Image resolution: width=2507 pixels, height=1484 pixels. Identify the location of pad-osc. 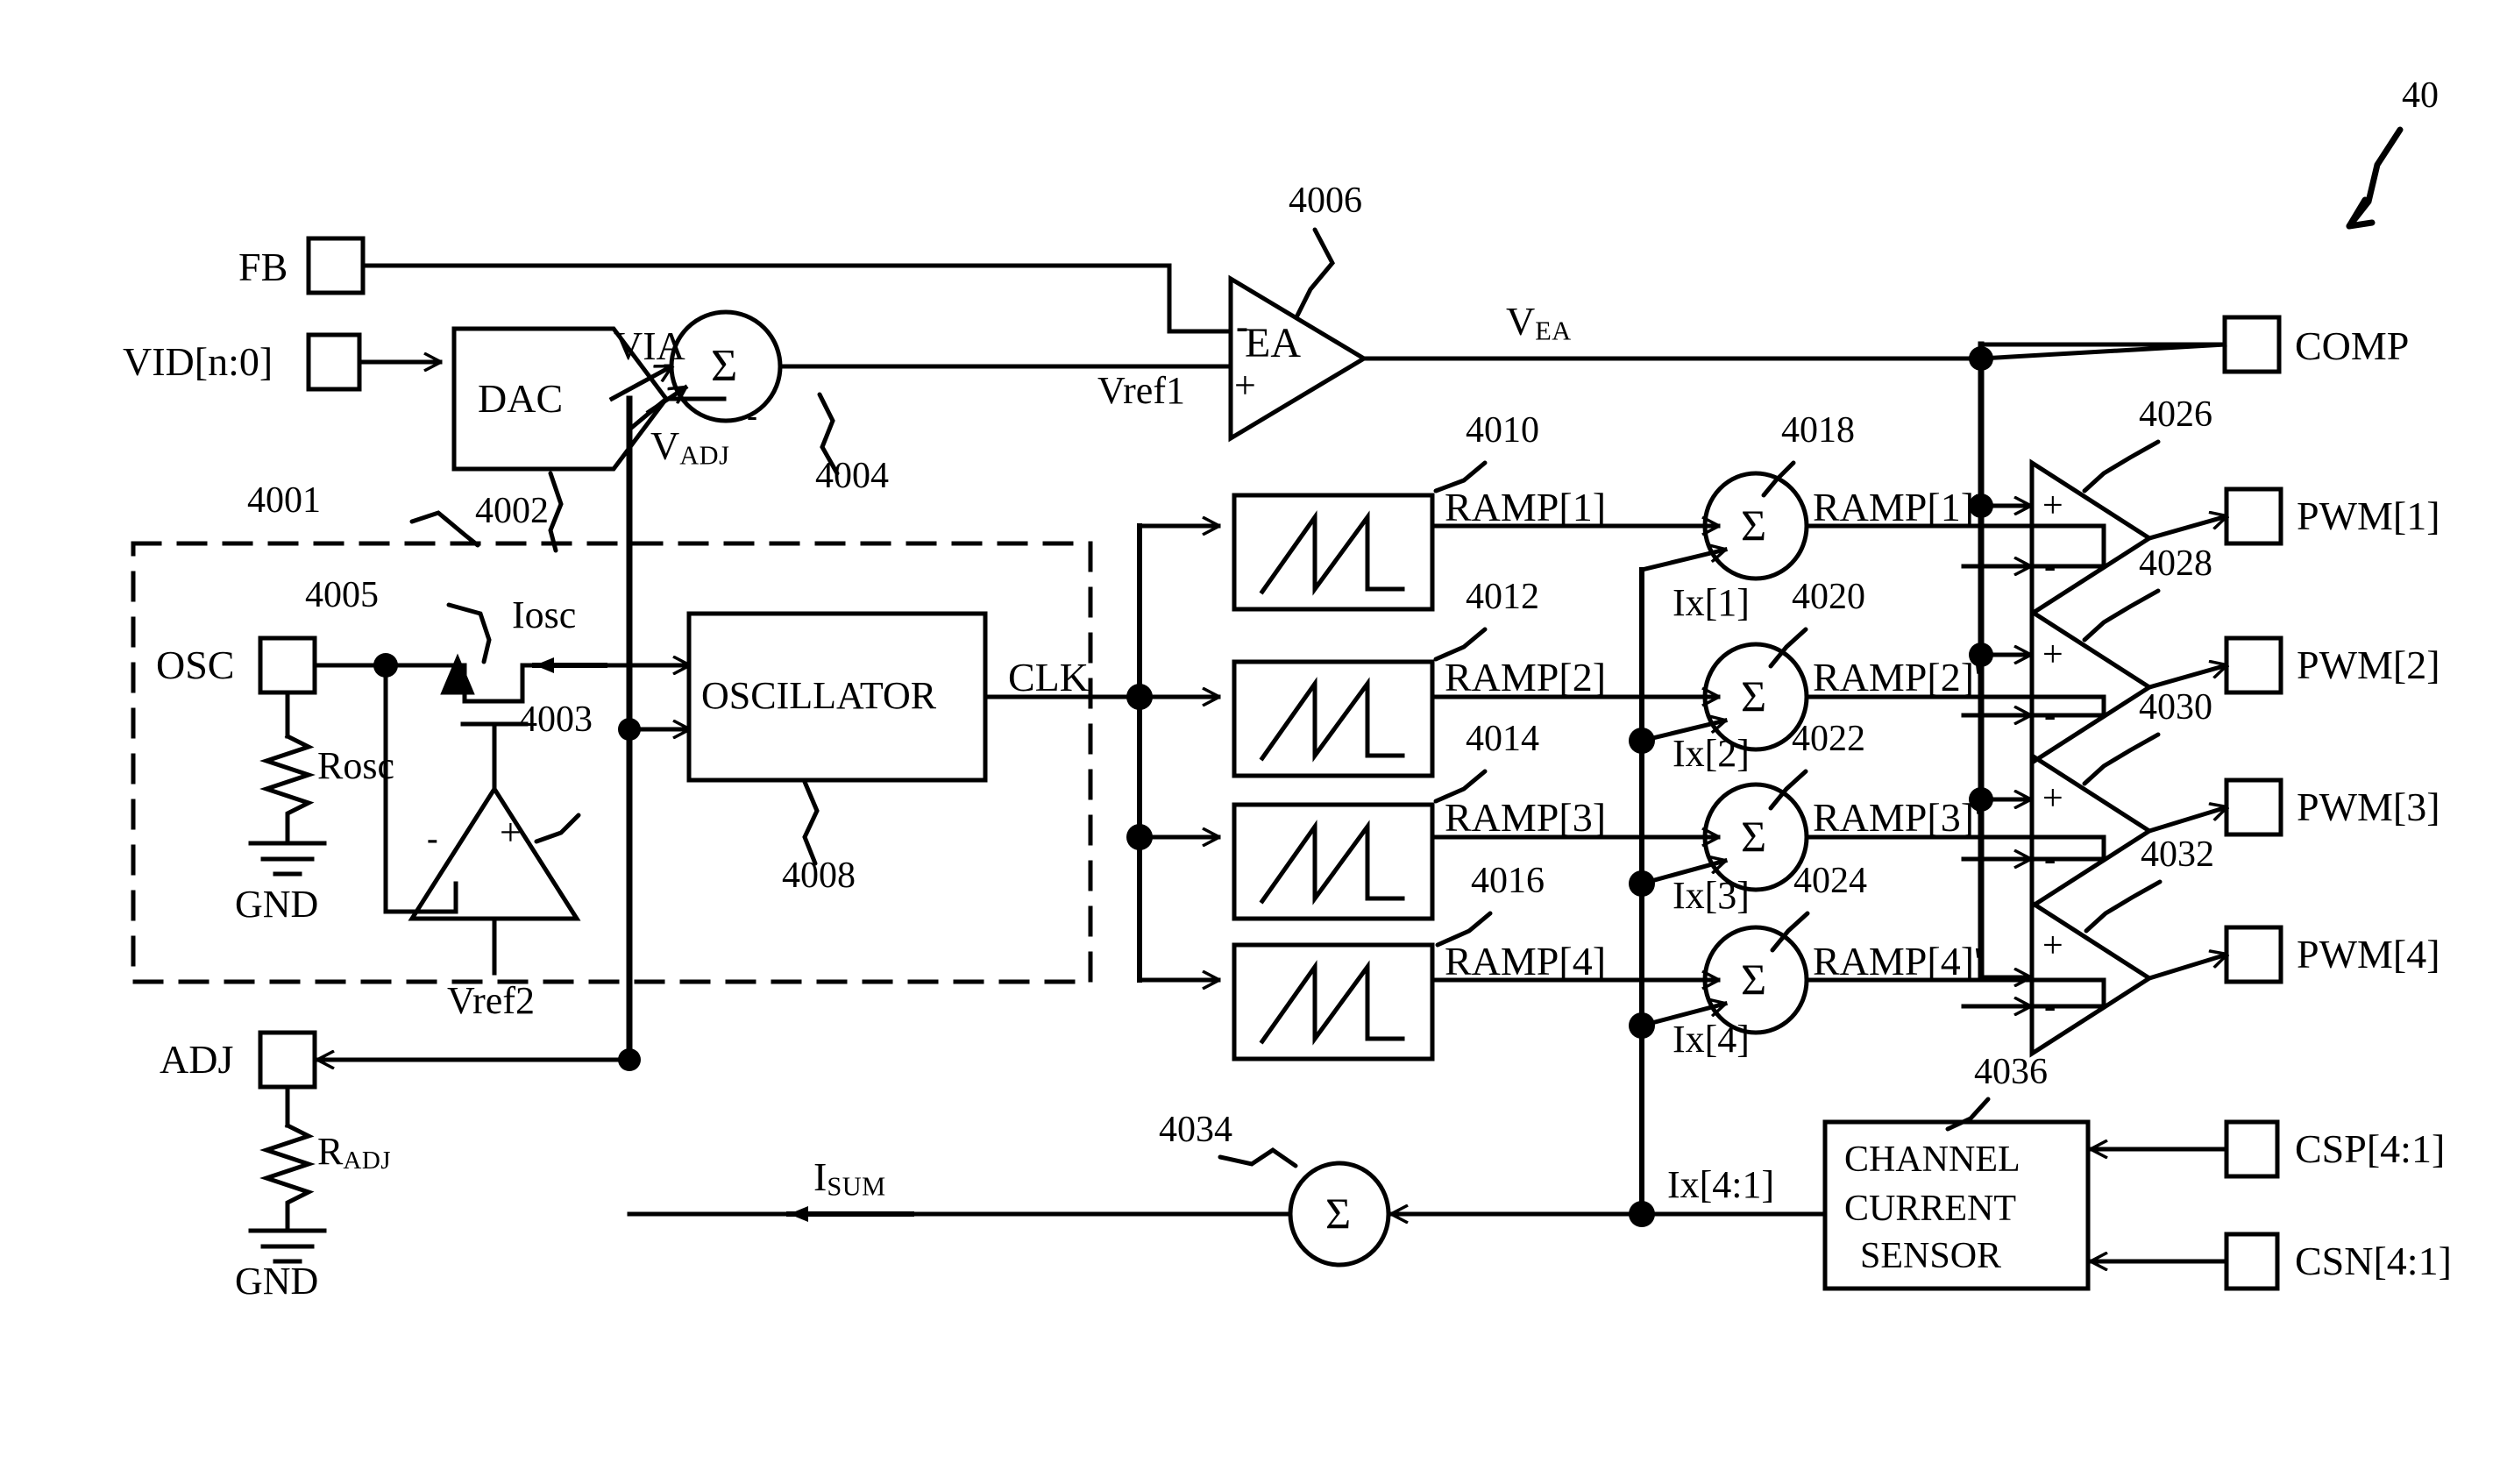
(287, 665).